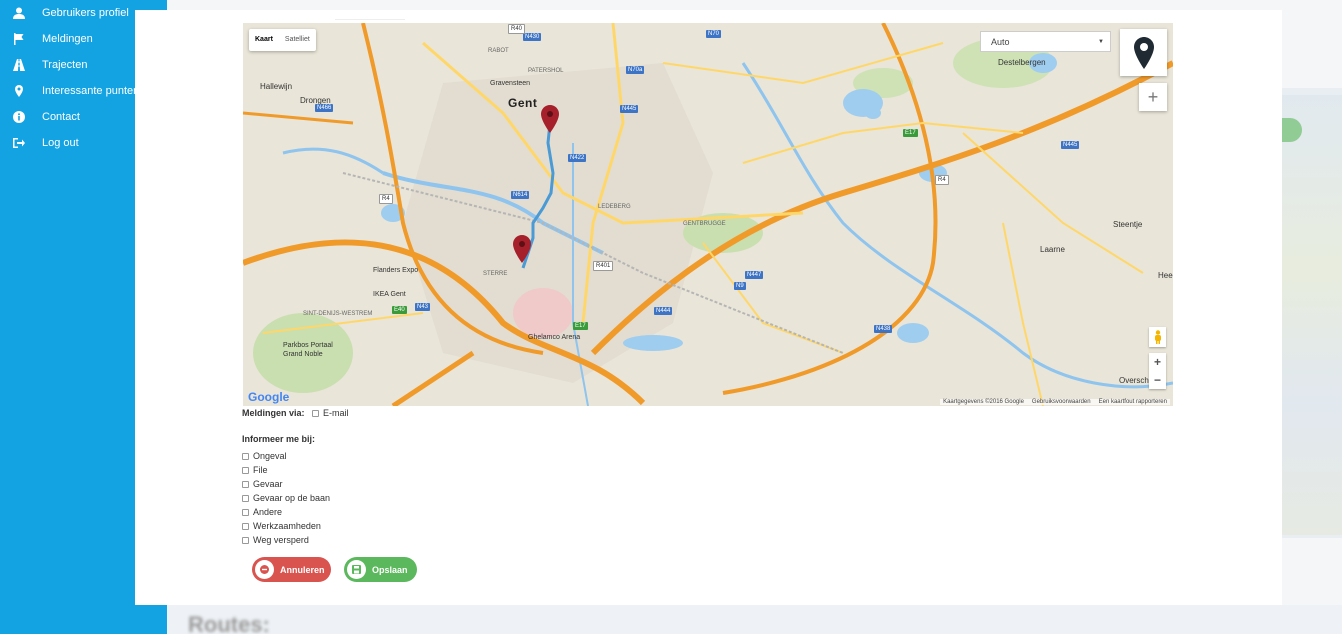 Image resolution: width=1342 pixels, height=634 pixels. I want to click on add-marker-button, so click(1143, 52).